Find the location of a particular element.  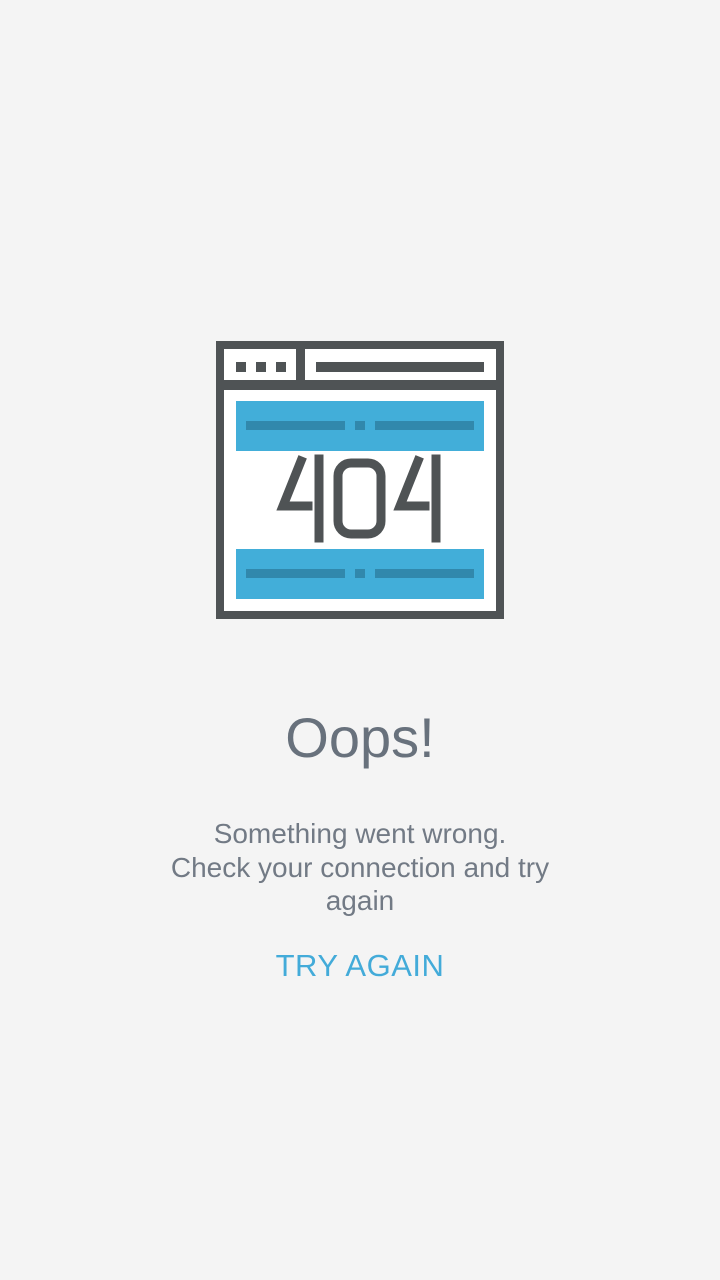

browser-window-404-icon is located at coordinates (360, 480).